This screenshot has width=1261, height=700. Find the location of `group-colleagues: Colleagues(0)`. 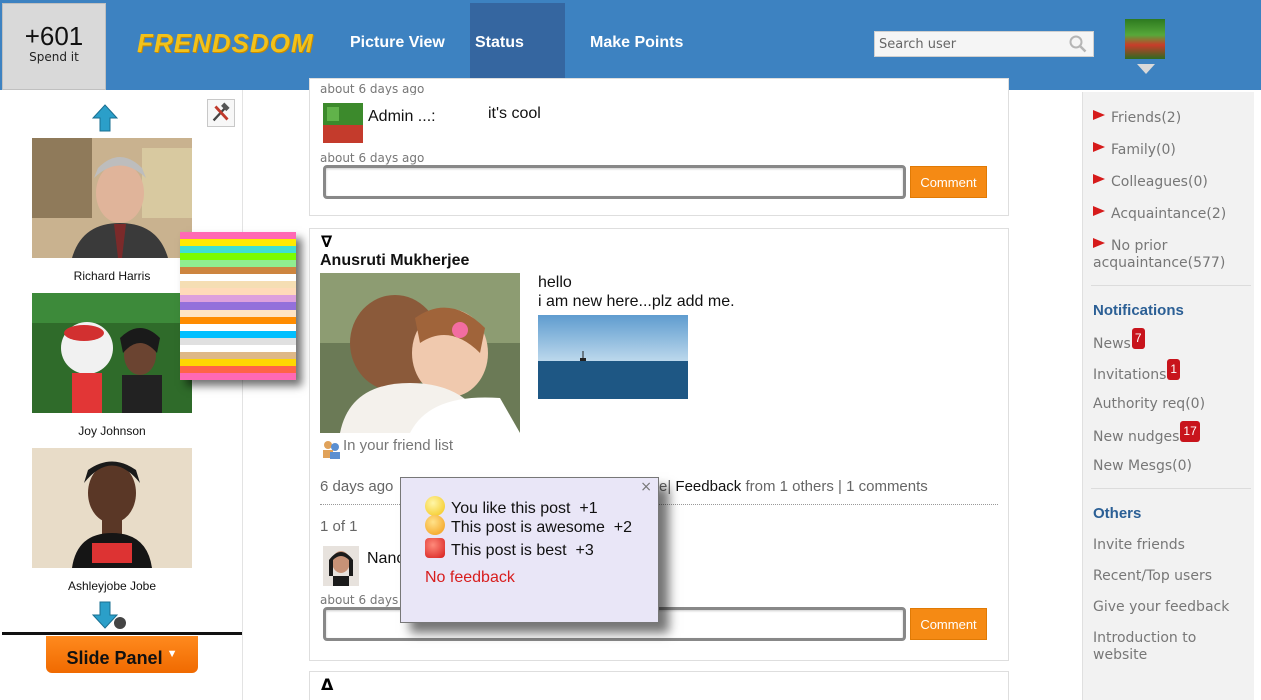

group-colleagues: Colleagues(0) is located at coordinates (1150, 182).